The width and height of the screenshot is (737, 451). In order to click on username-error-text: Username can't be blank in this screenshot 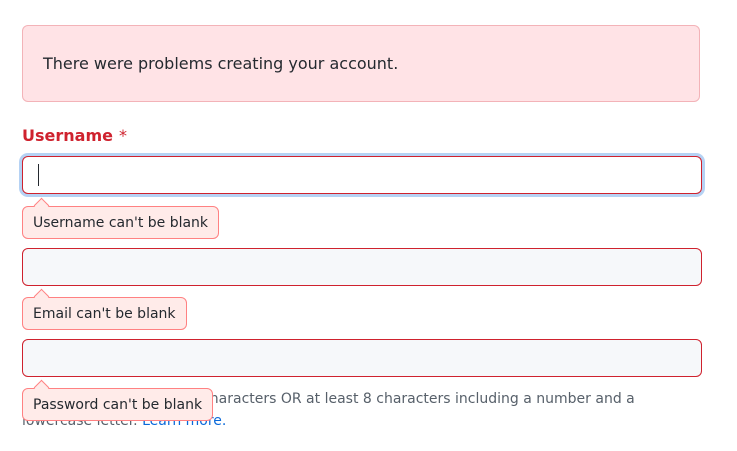, I will do `click(121, 222)`.